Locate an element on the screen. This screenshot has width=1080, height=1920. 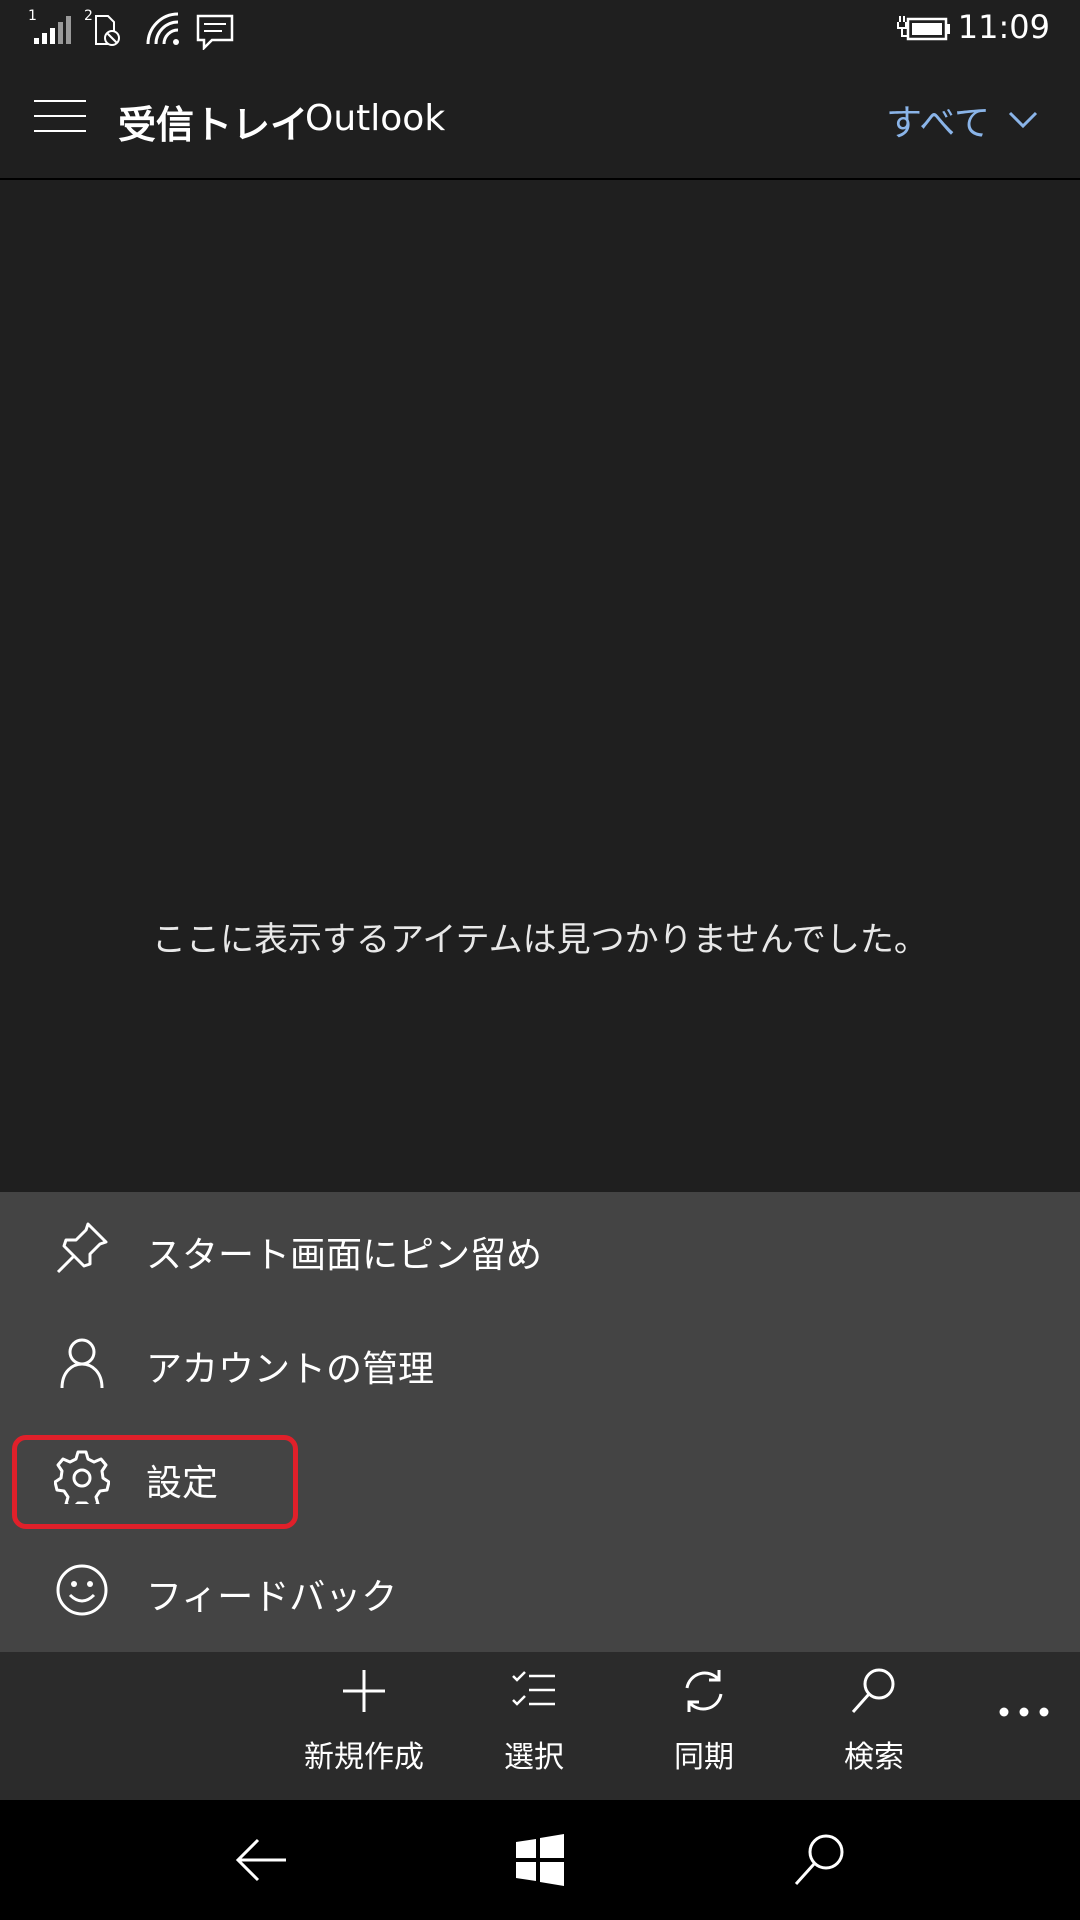
search-label: 検索 is located at coordinates (874, 1757).